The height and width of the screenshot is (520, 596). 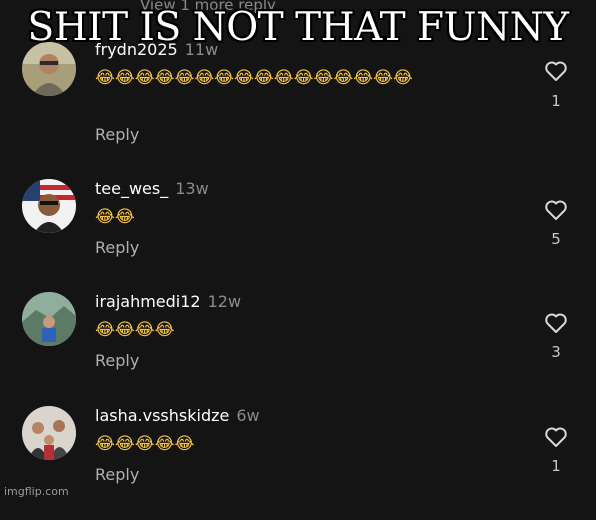 What do you see at coordinates (145, 444) in the screenshot?
I see `comment-text: 😂😂😂😂😂` at bounding box center [145, 444].